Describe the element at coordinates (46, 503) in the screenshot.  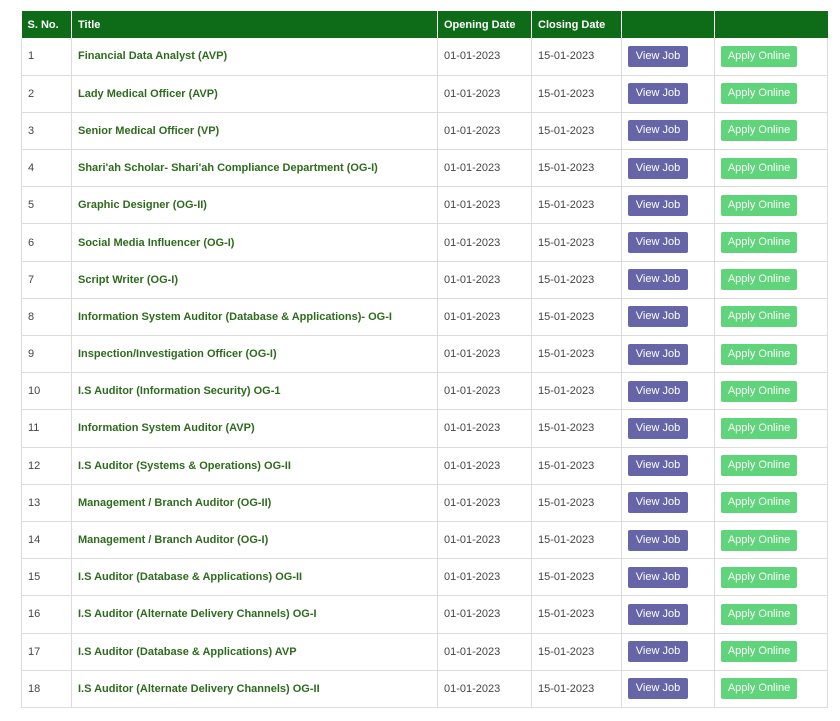
I see `serial-no-cell: 13` at that location.